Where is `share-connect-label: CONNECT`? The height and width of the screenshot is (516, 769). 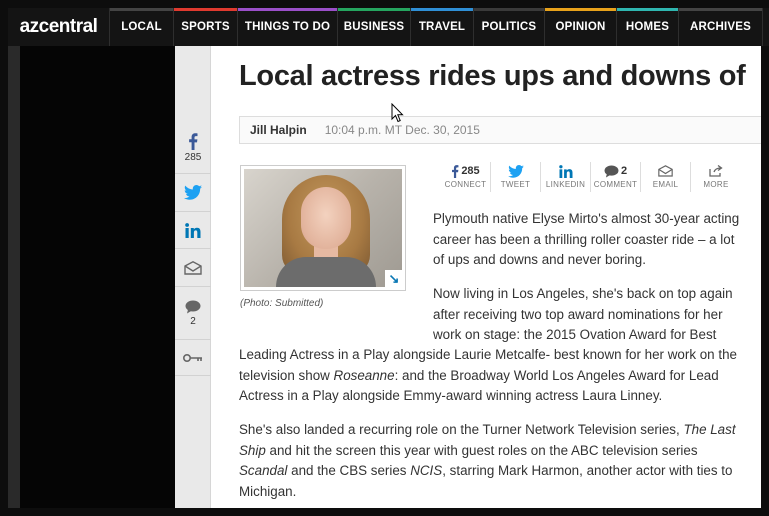 share-connect-label: CONNECT is located at coordinates (465, 184).